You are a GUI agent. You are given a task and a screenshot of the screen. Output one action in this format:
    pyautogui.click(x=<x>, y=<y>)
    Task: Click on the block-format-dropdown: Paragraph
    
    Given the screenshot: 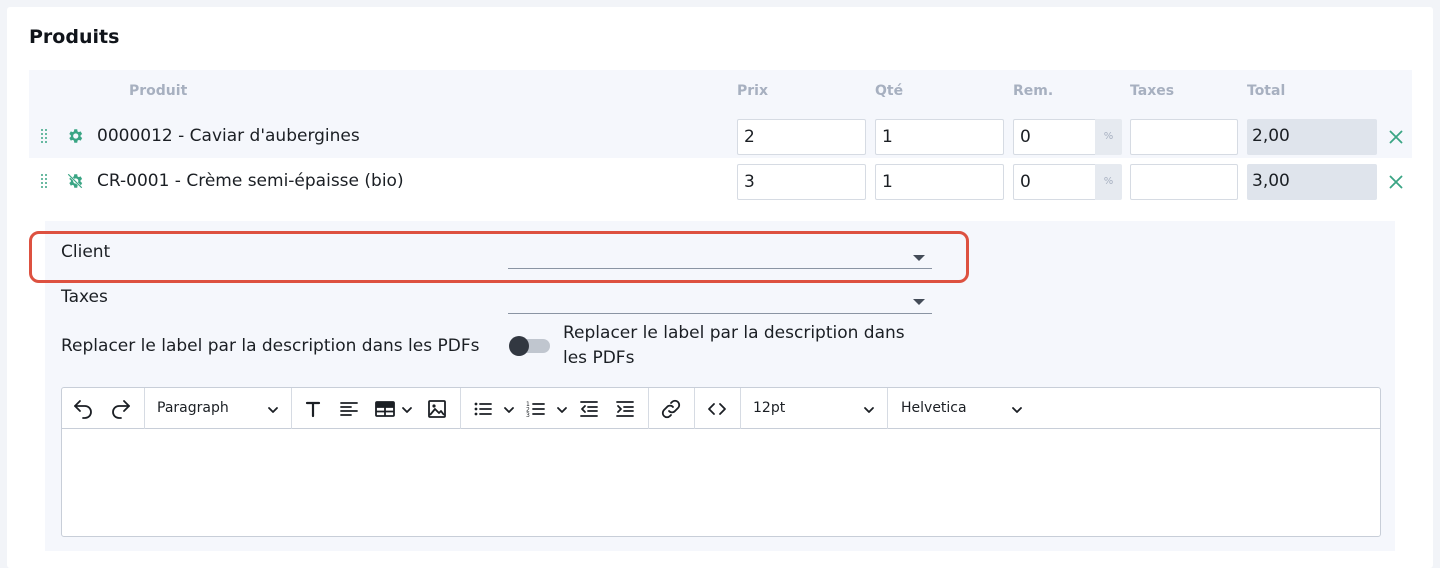 What is the action you would take?
    pyautogui.click(x=193, y=408)
    